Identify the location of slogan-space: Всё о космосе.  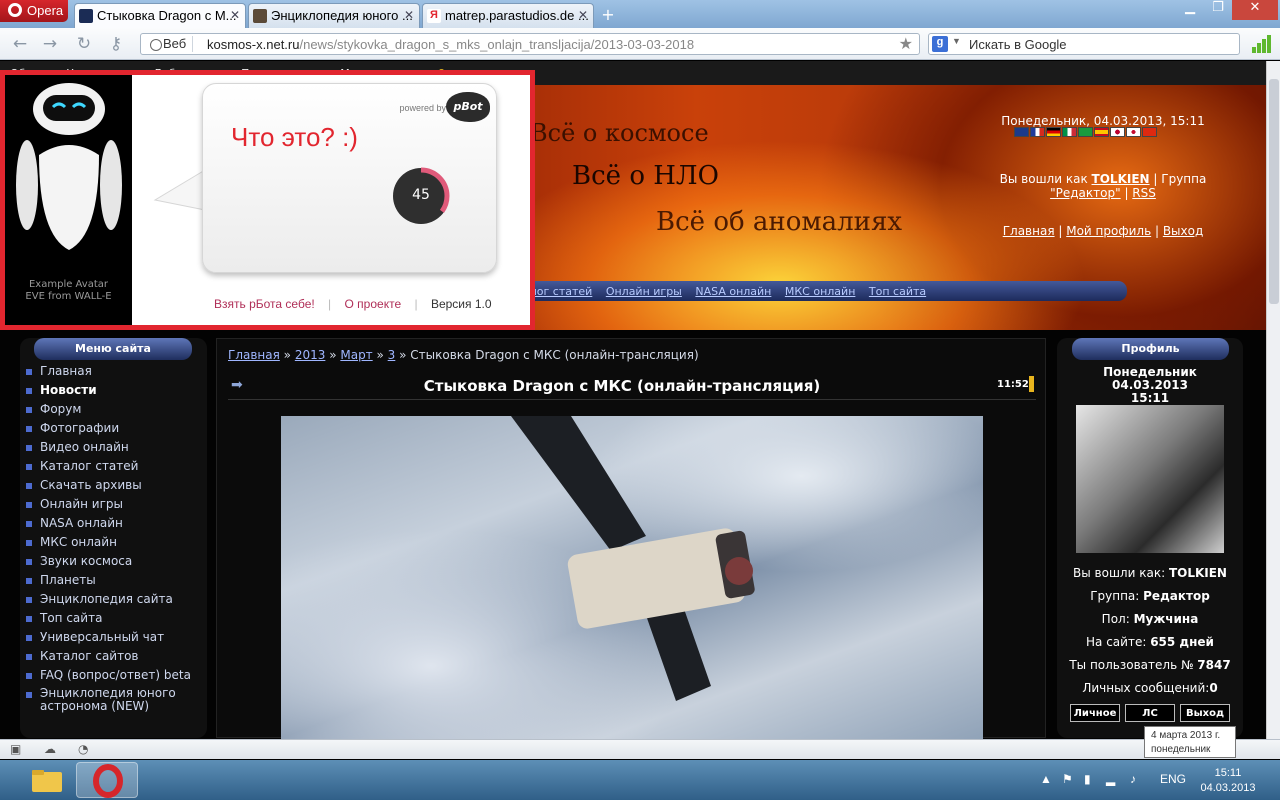
(619, 133).